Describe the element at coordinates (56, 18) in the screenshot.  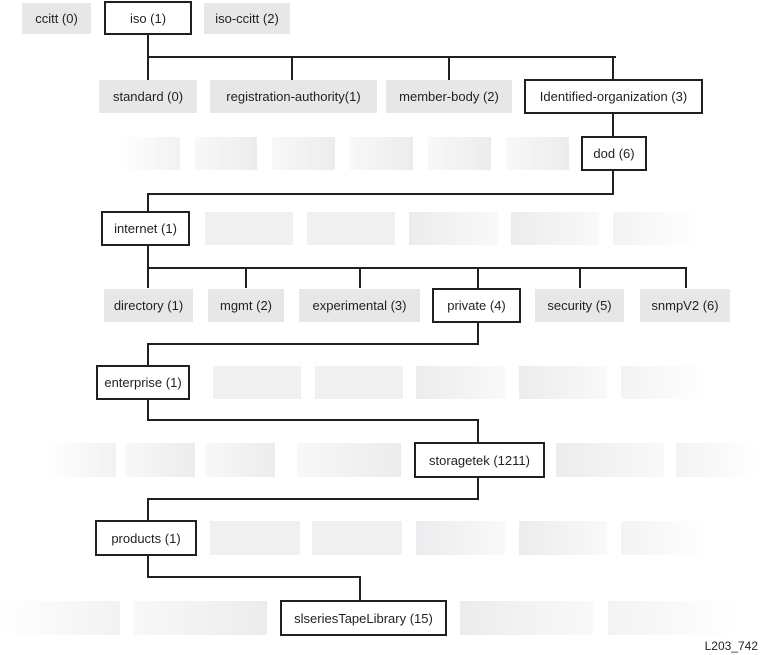
I see `node-ccitt: ccitt (0)` at that location.